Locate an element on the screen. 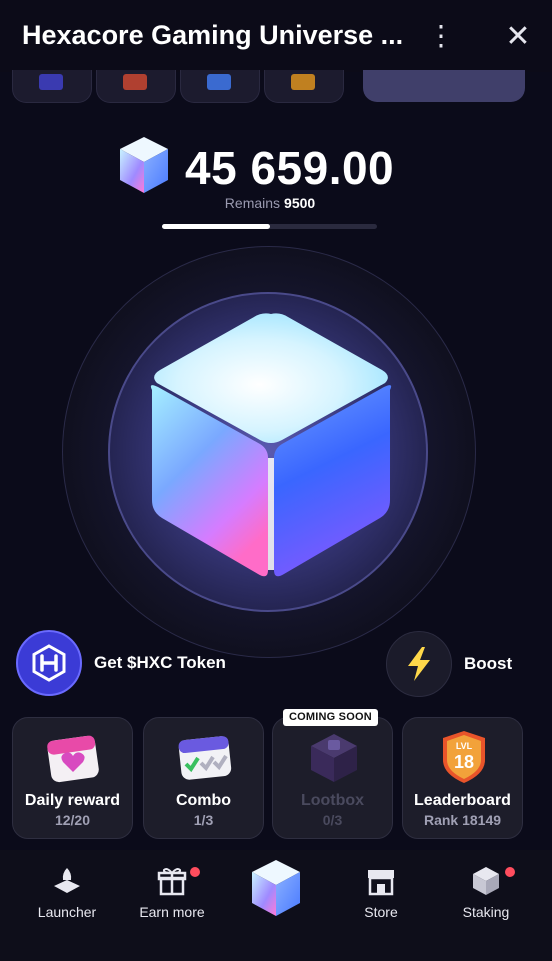 The width and height of the screenshot is (552, 961). lootbox-card: Lootbox 0/3 is located at coordinates (332, 778).